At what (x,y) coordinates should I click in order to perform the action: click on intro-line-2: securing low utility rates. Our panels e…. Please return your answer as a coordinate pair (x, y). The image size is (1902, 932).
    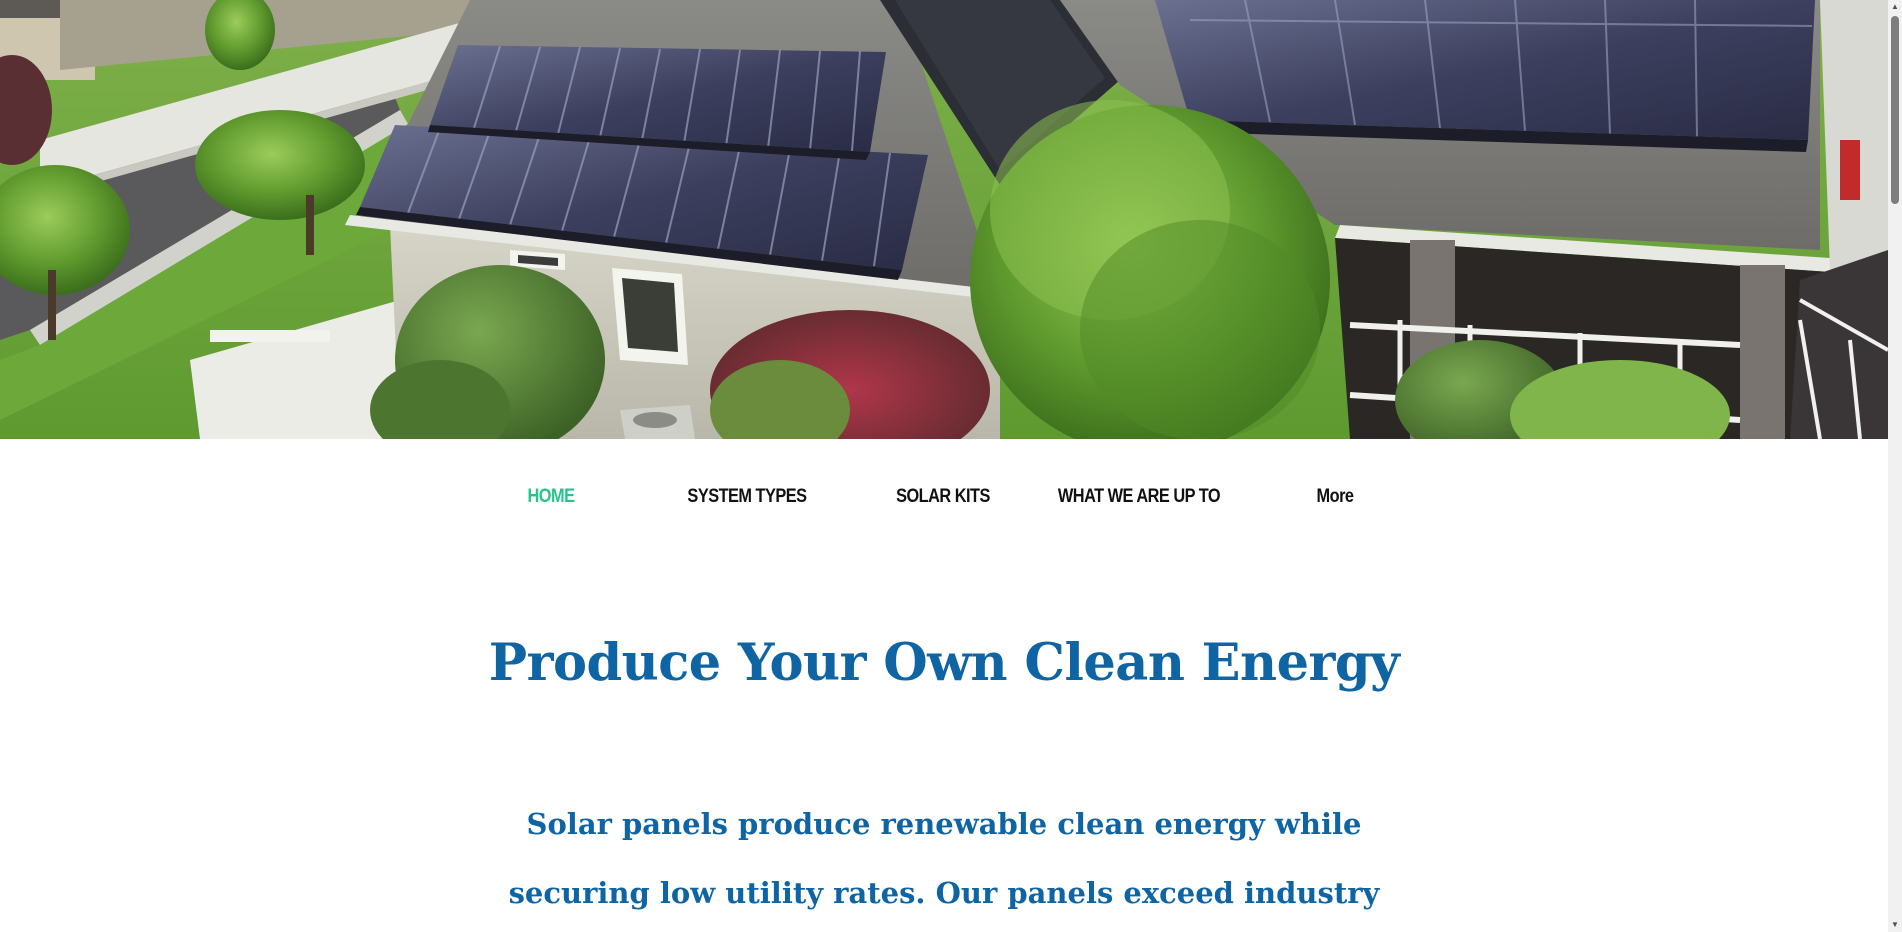
    Looking at the image, I should click on (944, 893).